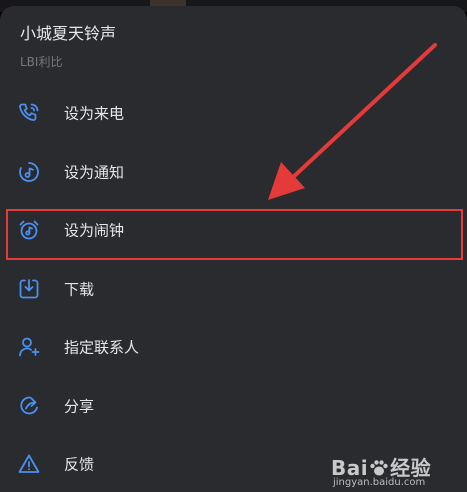  Describe the element at coordinates (79, 464) in the screenshot. I see `menu-item-label: 反馈` at that location.